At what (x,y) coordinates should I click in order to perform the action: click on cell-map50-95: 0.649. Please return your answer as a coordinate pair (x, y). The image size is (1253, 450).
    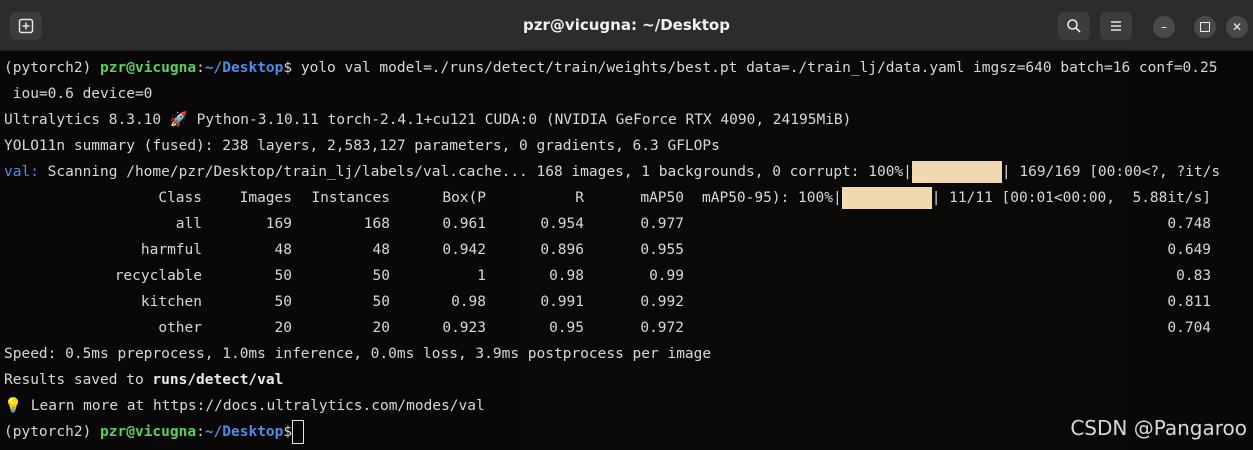
    Looking at the image, I should click on (1189, 250).